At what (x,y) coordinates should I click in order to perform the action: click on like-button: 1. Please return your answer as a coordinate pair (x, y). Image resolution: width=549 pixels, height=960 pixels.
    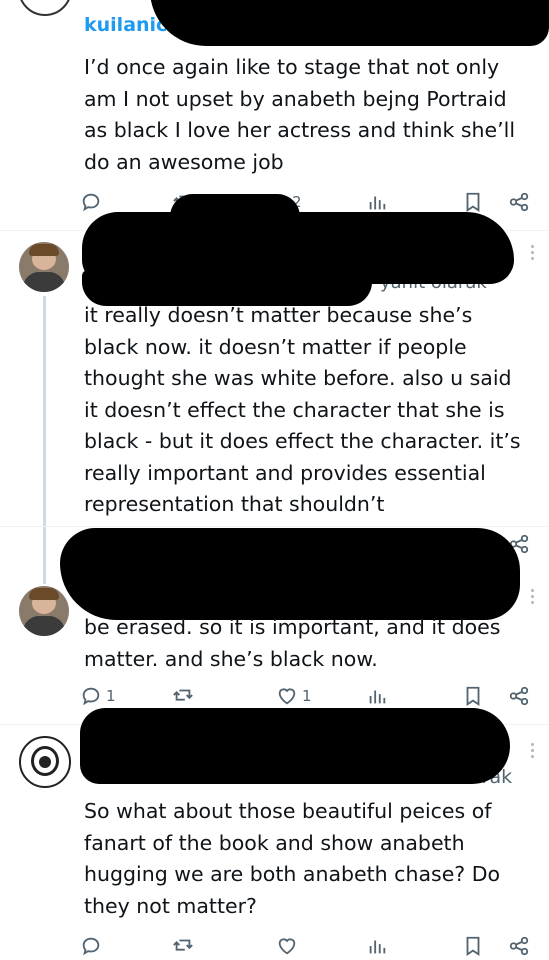
    Looking at the image, I should click on (294, 696).